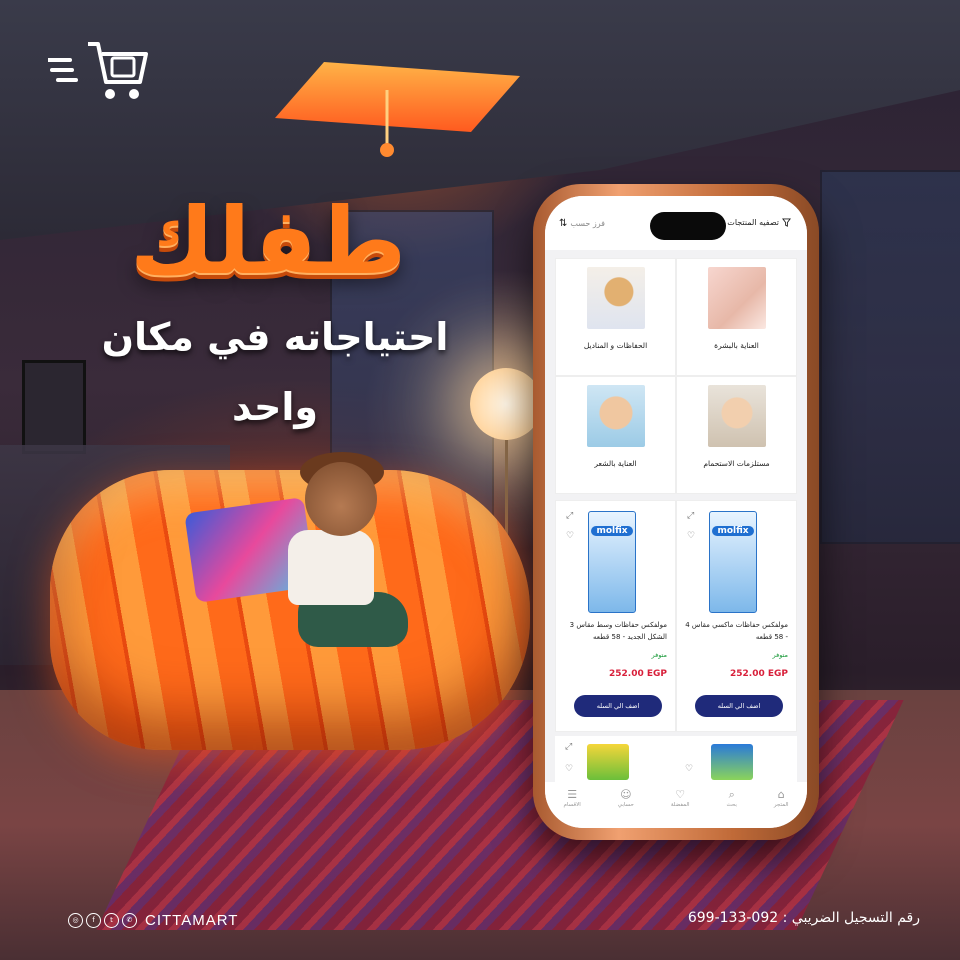 Image resolution: width=960 pixels, height=960 pixels. What do you see at coordinates (736, 631) in the screenshot?
I see `product-name: مولفكس حفاظات ماكسي مقاس 4 - 58 قطعه` at bounding box center [736, 631].